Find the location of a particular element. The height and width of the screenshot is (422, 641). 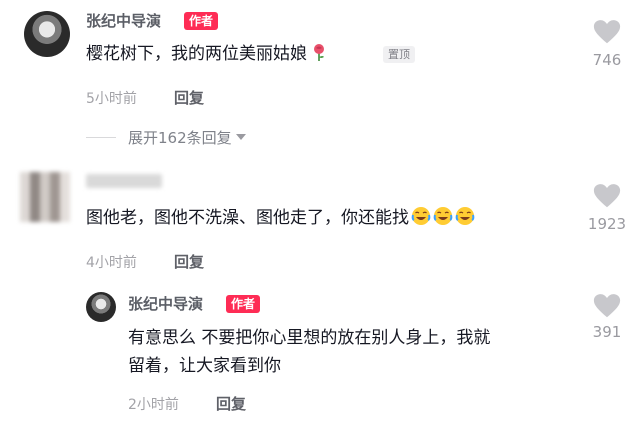

reply-text-line: 有意思么 不要把你心里想的放在别人身上，我就 is located at coordinates (309, 338).